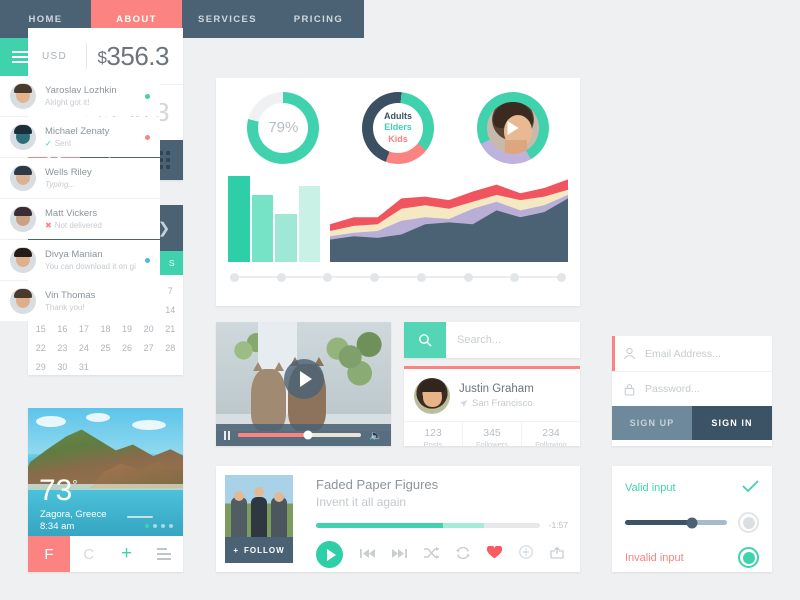  Describe the element at coordinates (376, 435) in the screenshot. I see `volume-icon: 🔈` at that location.